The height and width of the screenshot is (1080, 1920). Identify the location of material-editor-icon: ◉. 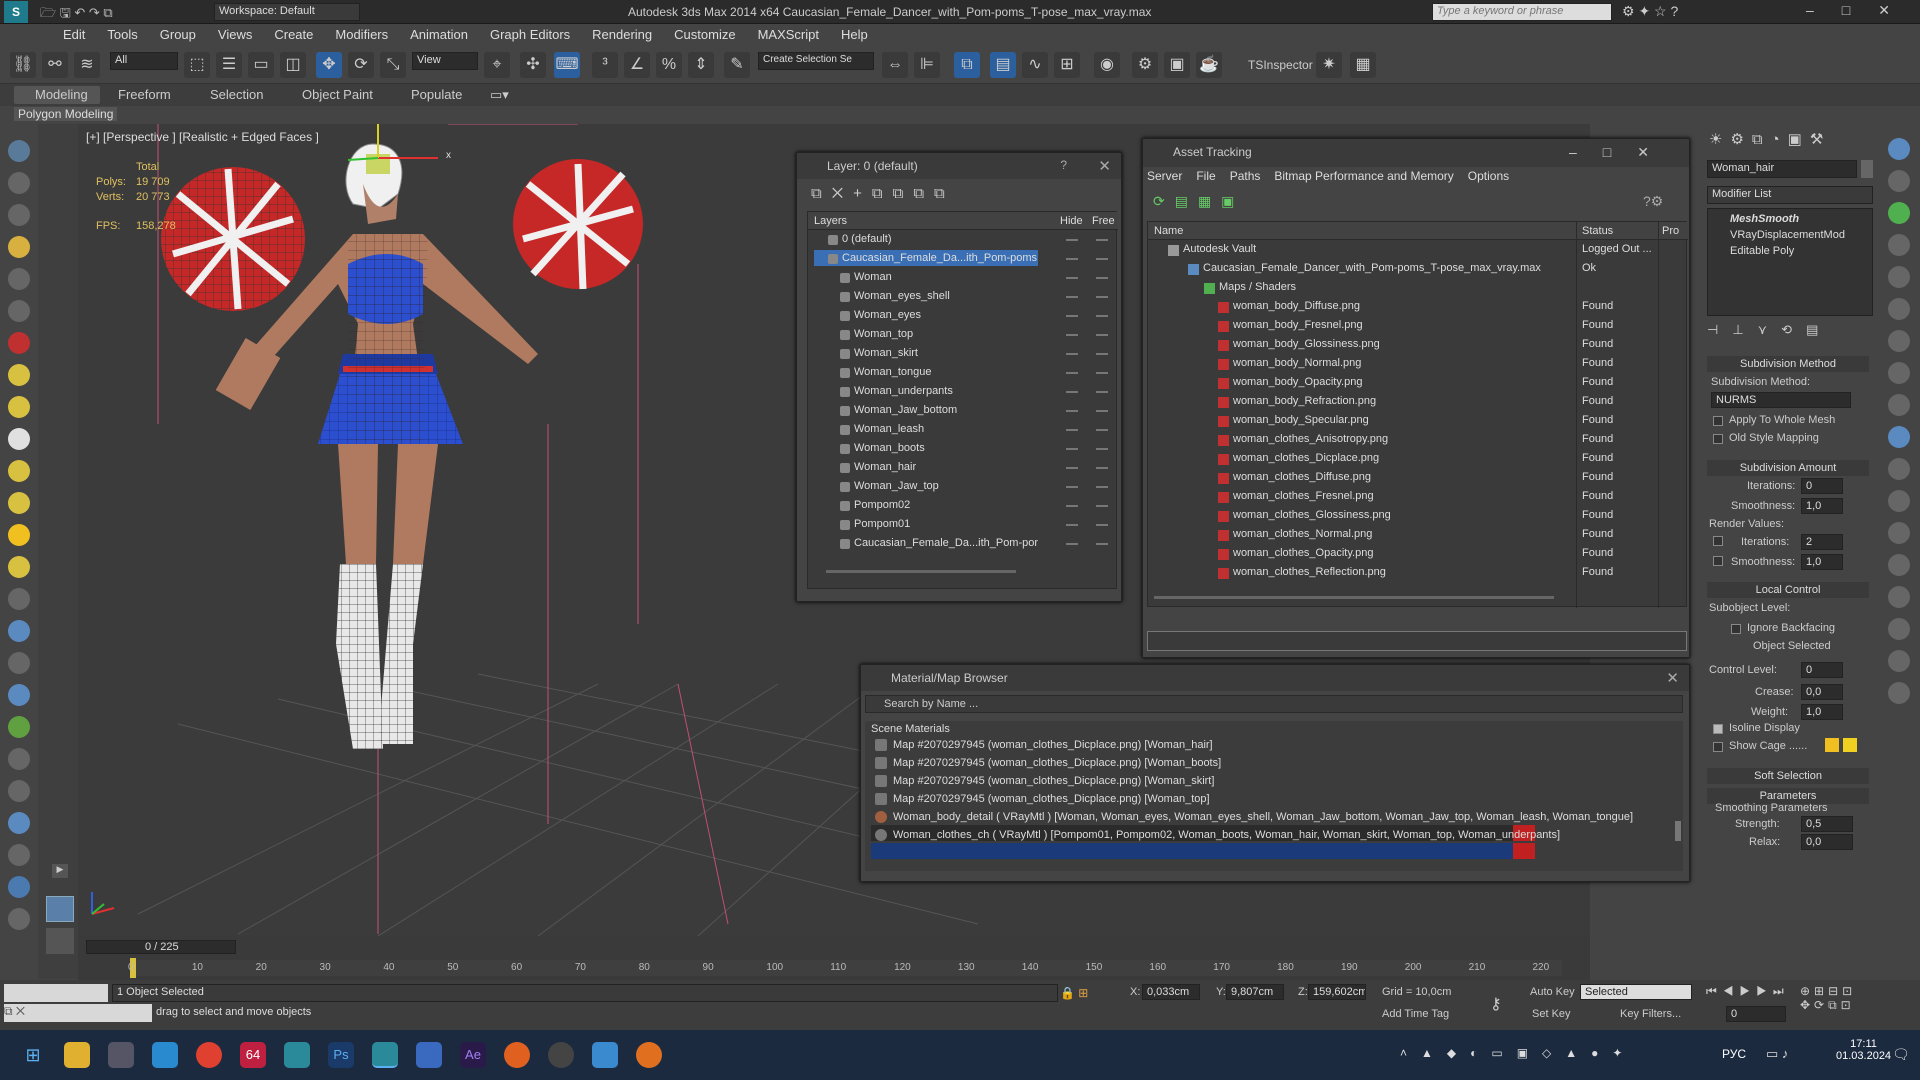
(1107, 65).